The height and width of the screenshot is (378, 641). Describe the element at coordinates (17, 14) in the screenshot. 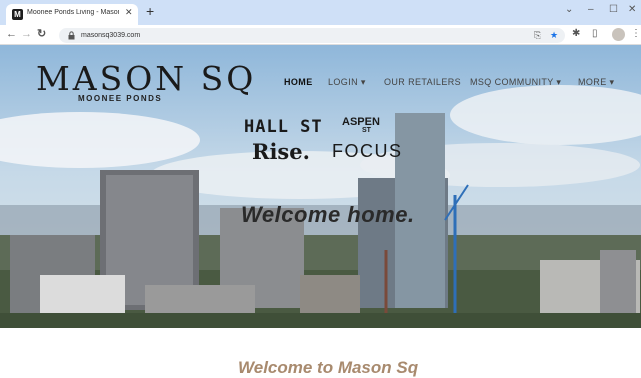

I see `site-favicon-icon: M` at that location.